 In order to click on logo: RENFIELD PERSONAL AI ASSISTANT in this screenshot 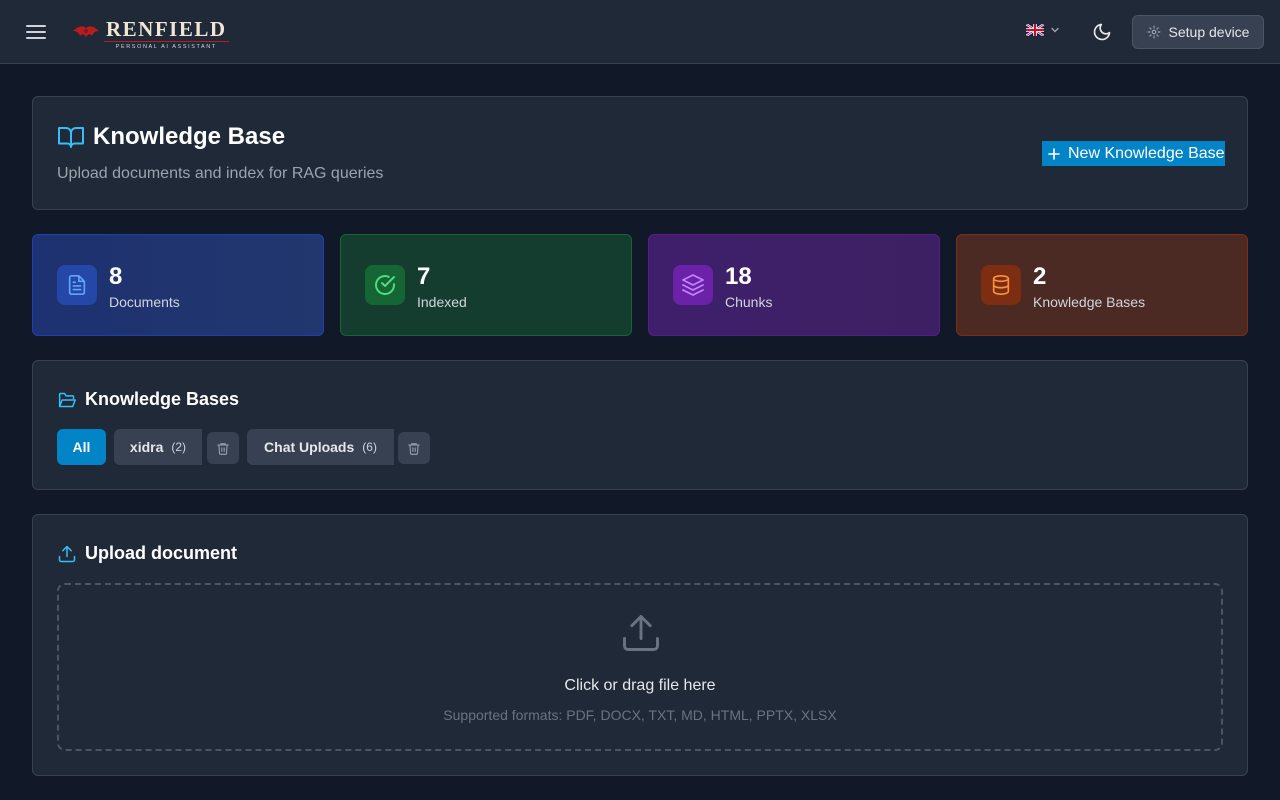, I will do `click(150, 34)`.